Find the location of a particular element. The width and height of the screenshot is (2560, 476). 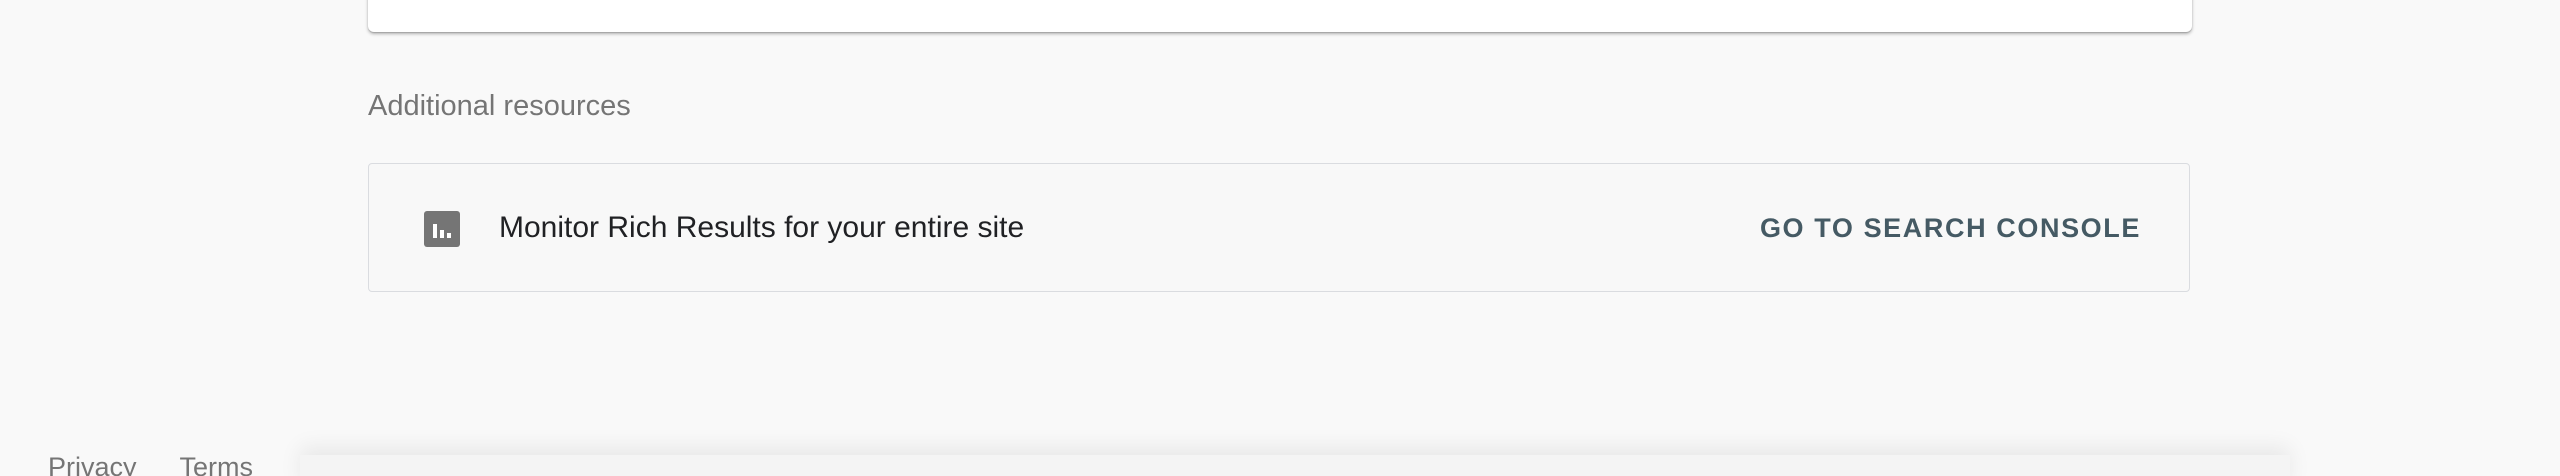

footer-links: Privacy Terms is located at coordinates (168, 464).